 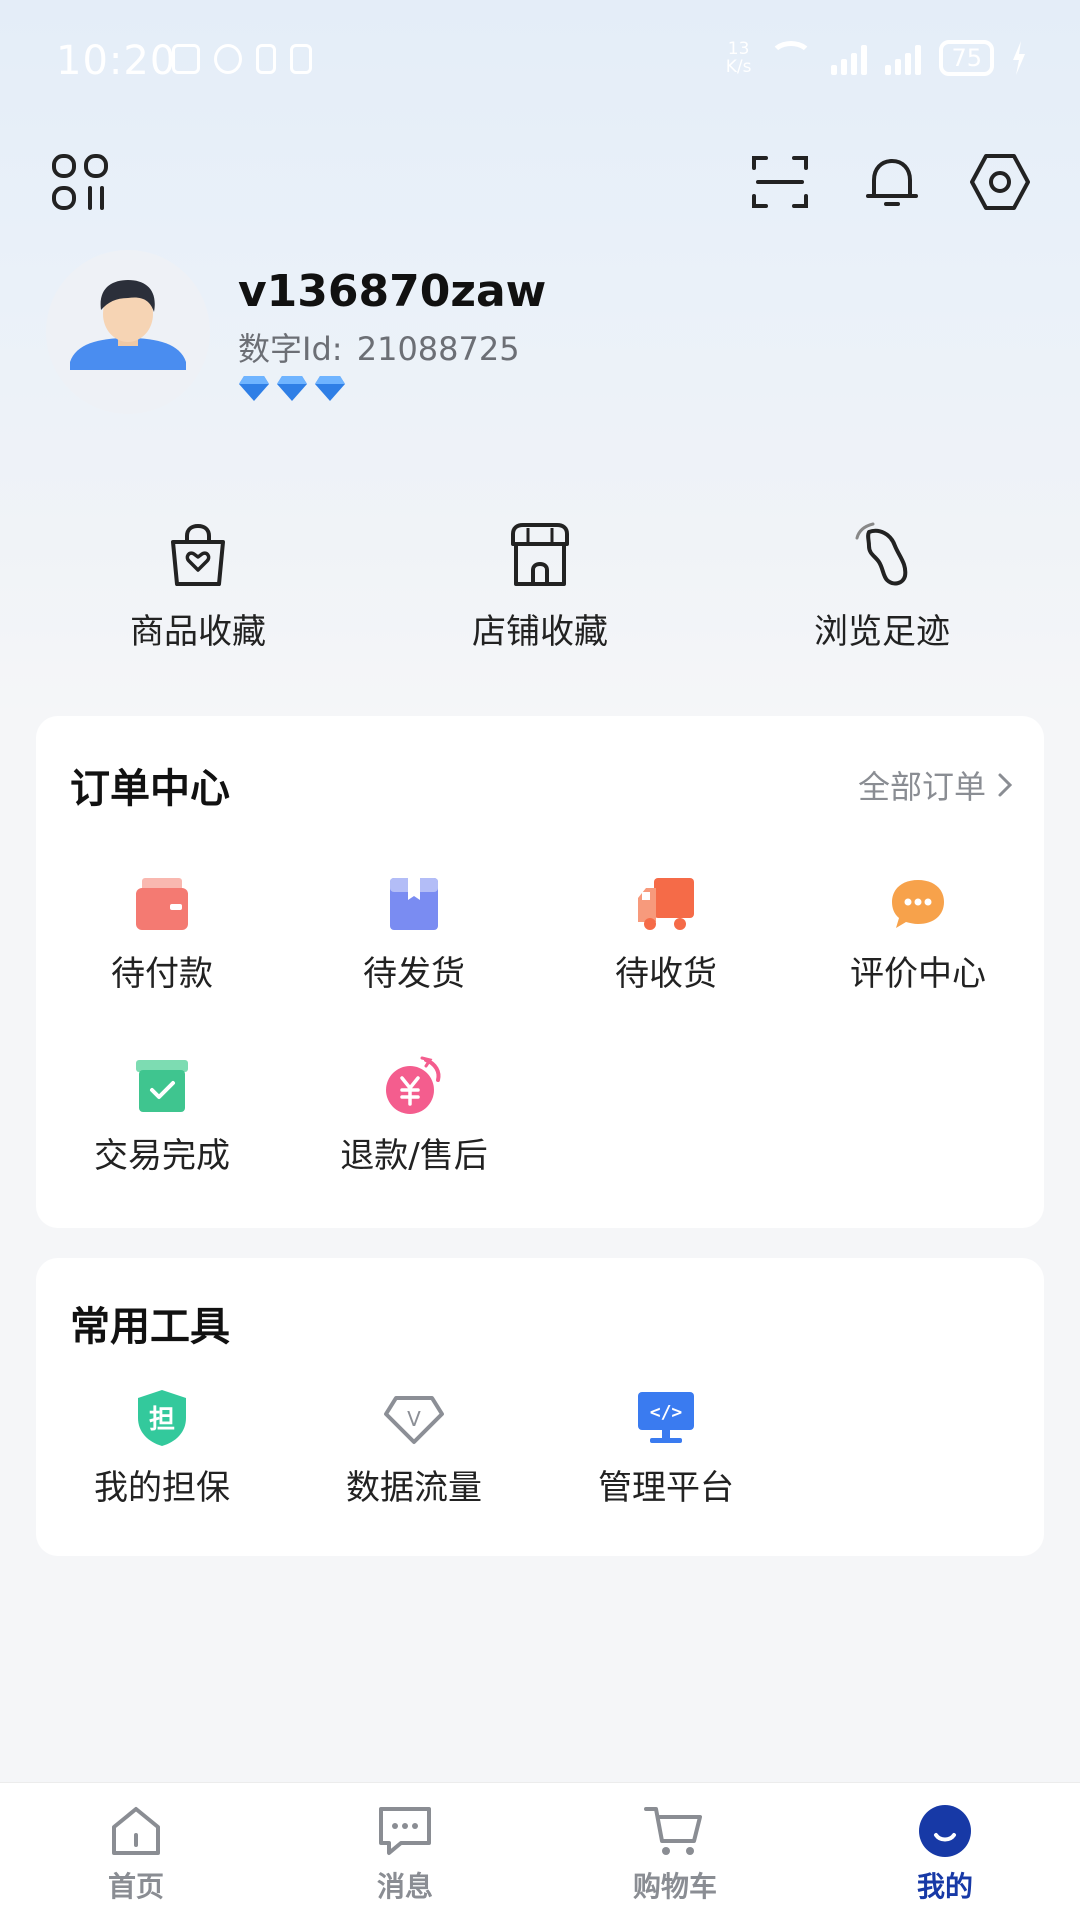 I want to click on store-icon, so click(x=540, y=554).